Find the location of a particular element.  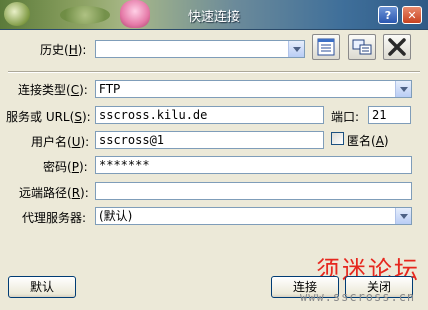

address-book-button is located at coordinates (326, 47).